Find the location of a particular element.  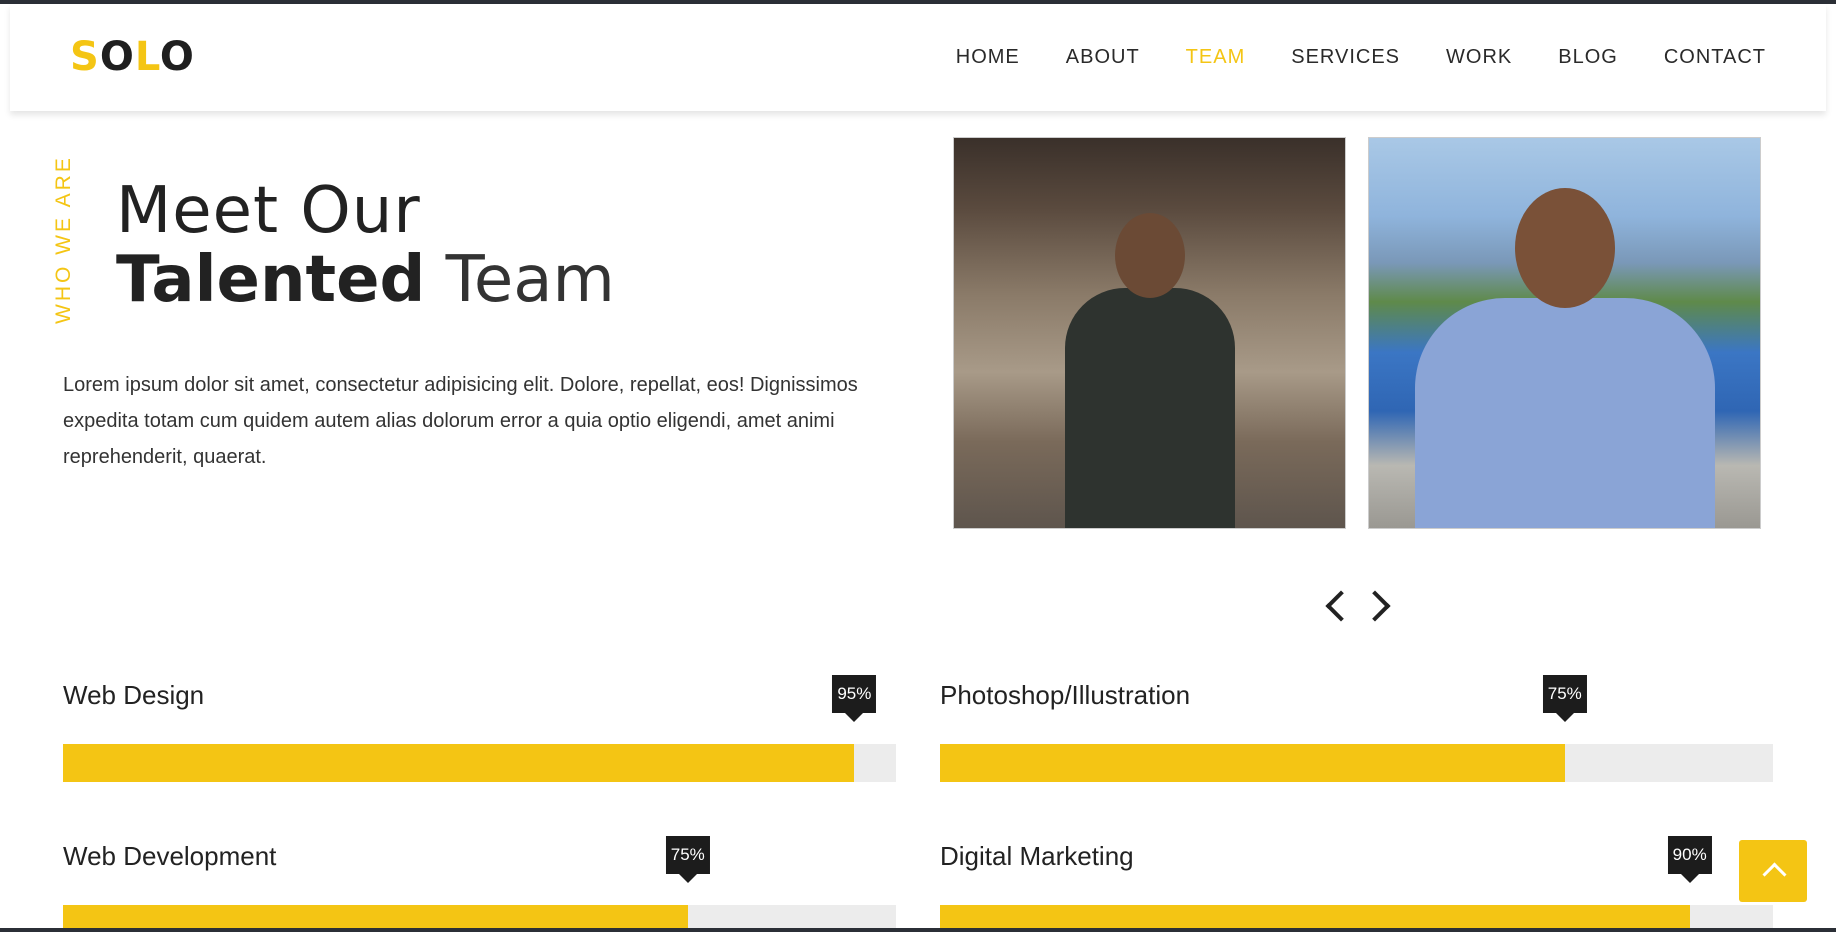

skill-label: Photoshop/Illustration is located at coordinates (1065, 695).